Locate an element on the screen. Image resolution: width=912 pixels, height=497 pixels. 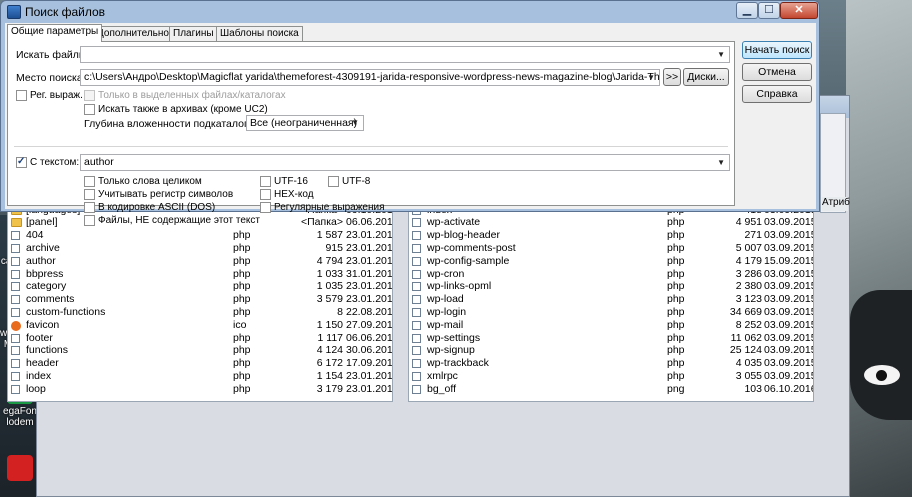
file-size: 1 035 is located at coordinates (329, 286).